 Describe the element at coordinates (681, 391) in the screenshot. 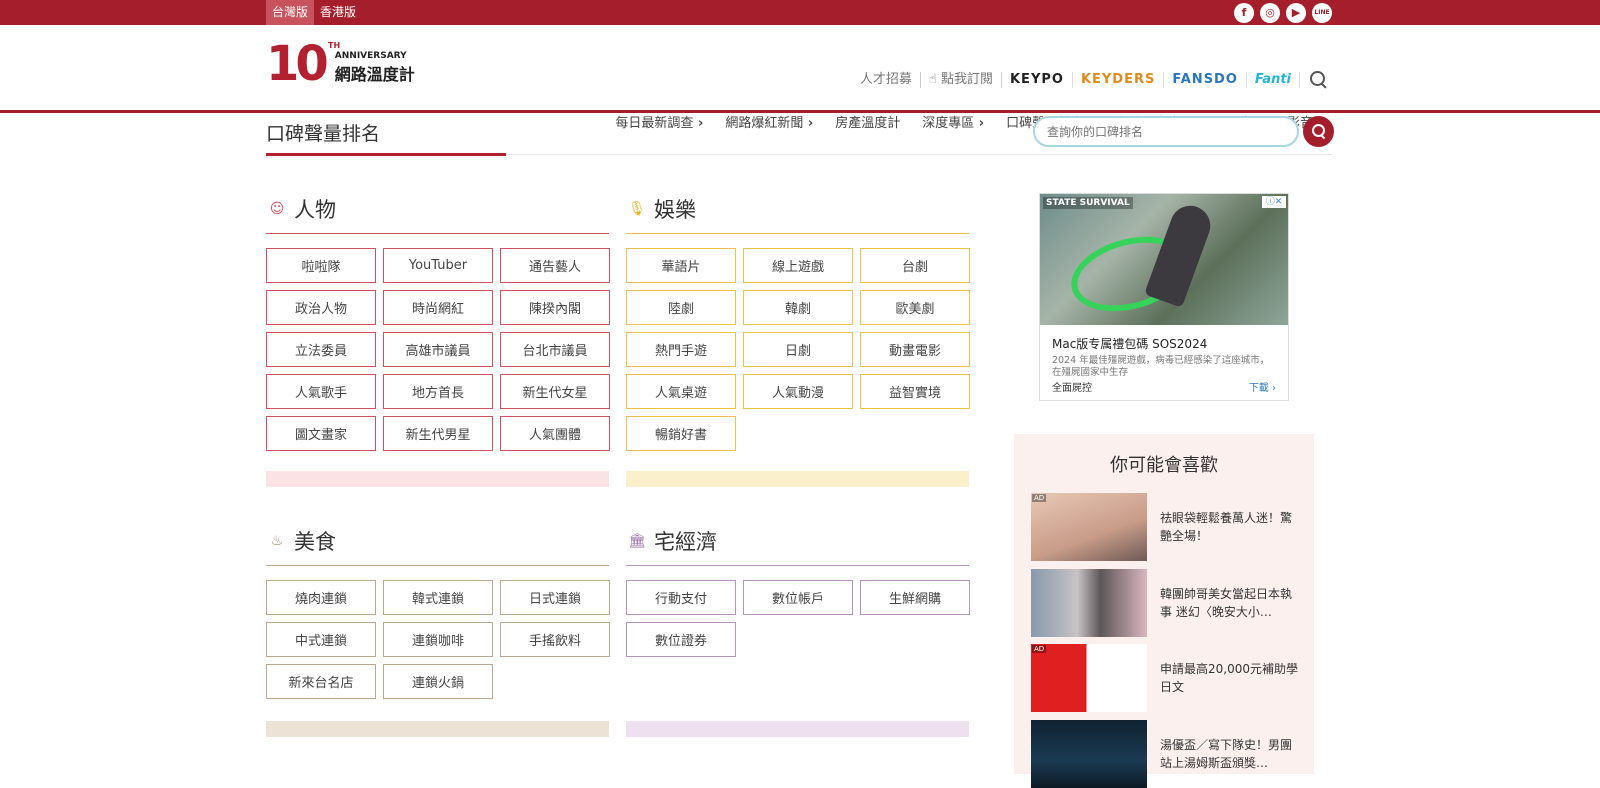

I see `tag-board-games: 人氣桌遊` at that location.